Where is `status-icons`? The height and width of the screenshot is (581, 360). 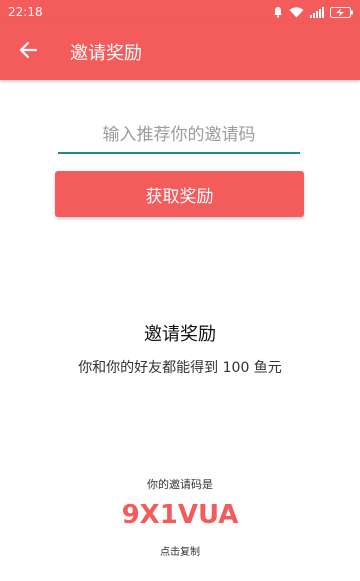
status-icons is located at coordinates (313, 12).